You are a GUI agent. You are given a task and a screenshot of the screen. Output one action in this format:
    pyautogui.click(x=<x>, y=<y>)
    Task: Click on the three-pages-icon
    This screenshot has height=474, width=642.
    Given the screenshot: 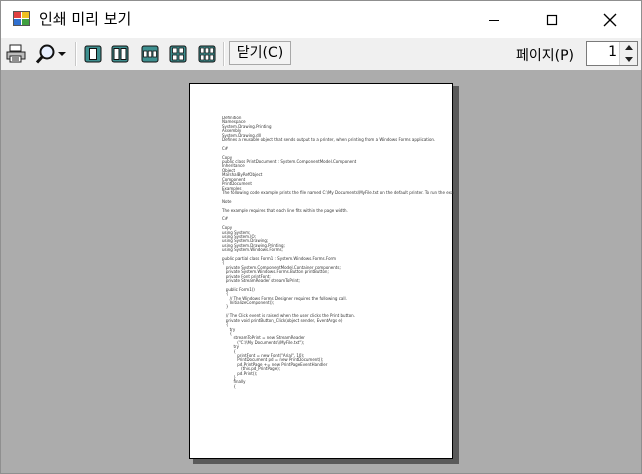 What is the action you would take?
    pyautogui.click(x=150, y=54)
    